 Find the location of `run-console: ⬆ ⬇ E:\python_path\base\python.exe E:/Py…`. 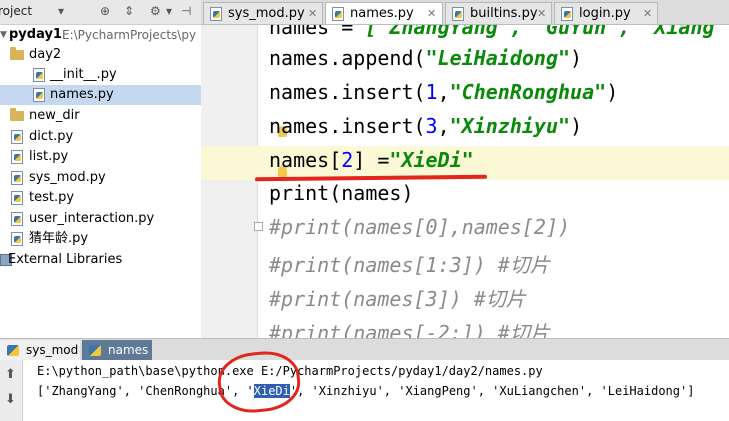

run-console: ⬆ ⬇ E:\python_path\base\python.exe E:/Py… is located at coordinates (364, 390).